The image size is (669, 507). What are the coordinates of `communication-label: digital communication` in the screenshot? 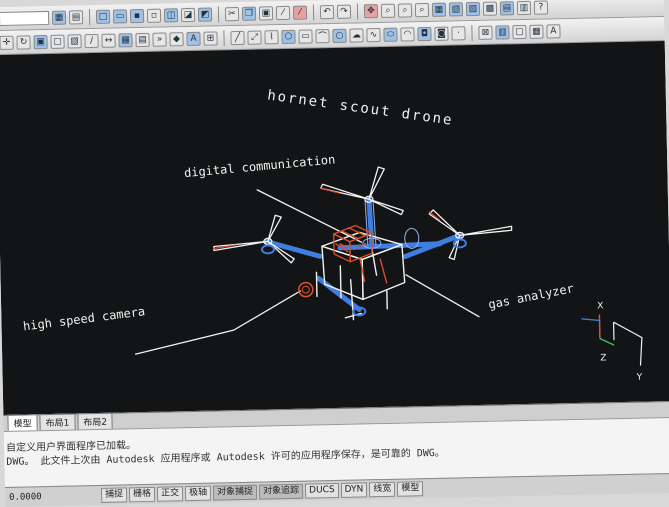 It's located at (259, 166).